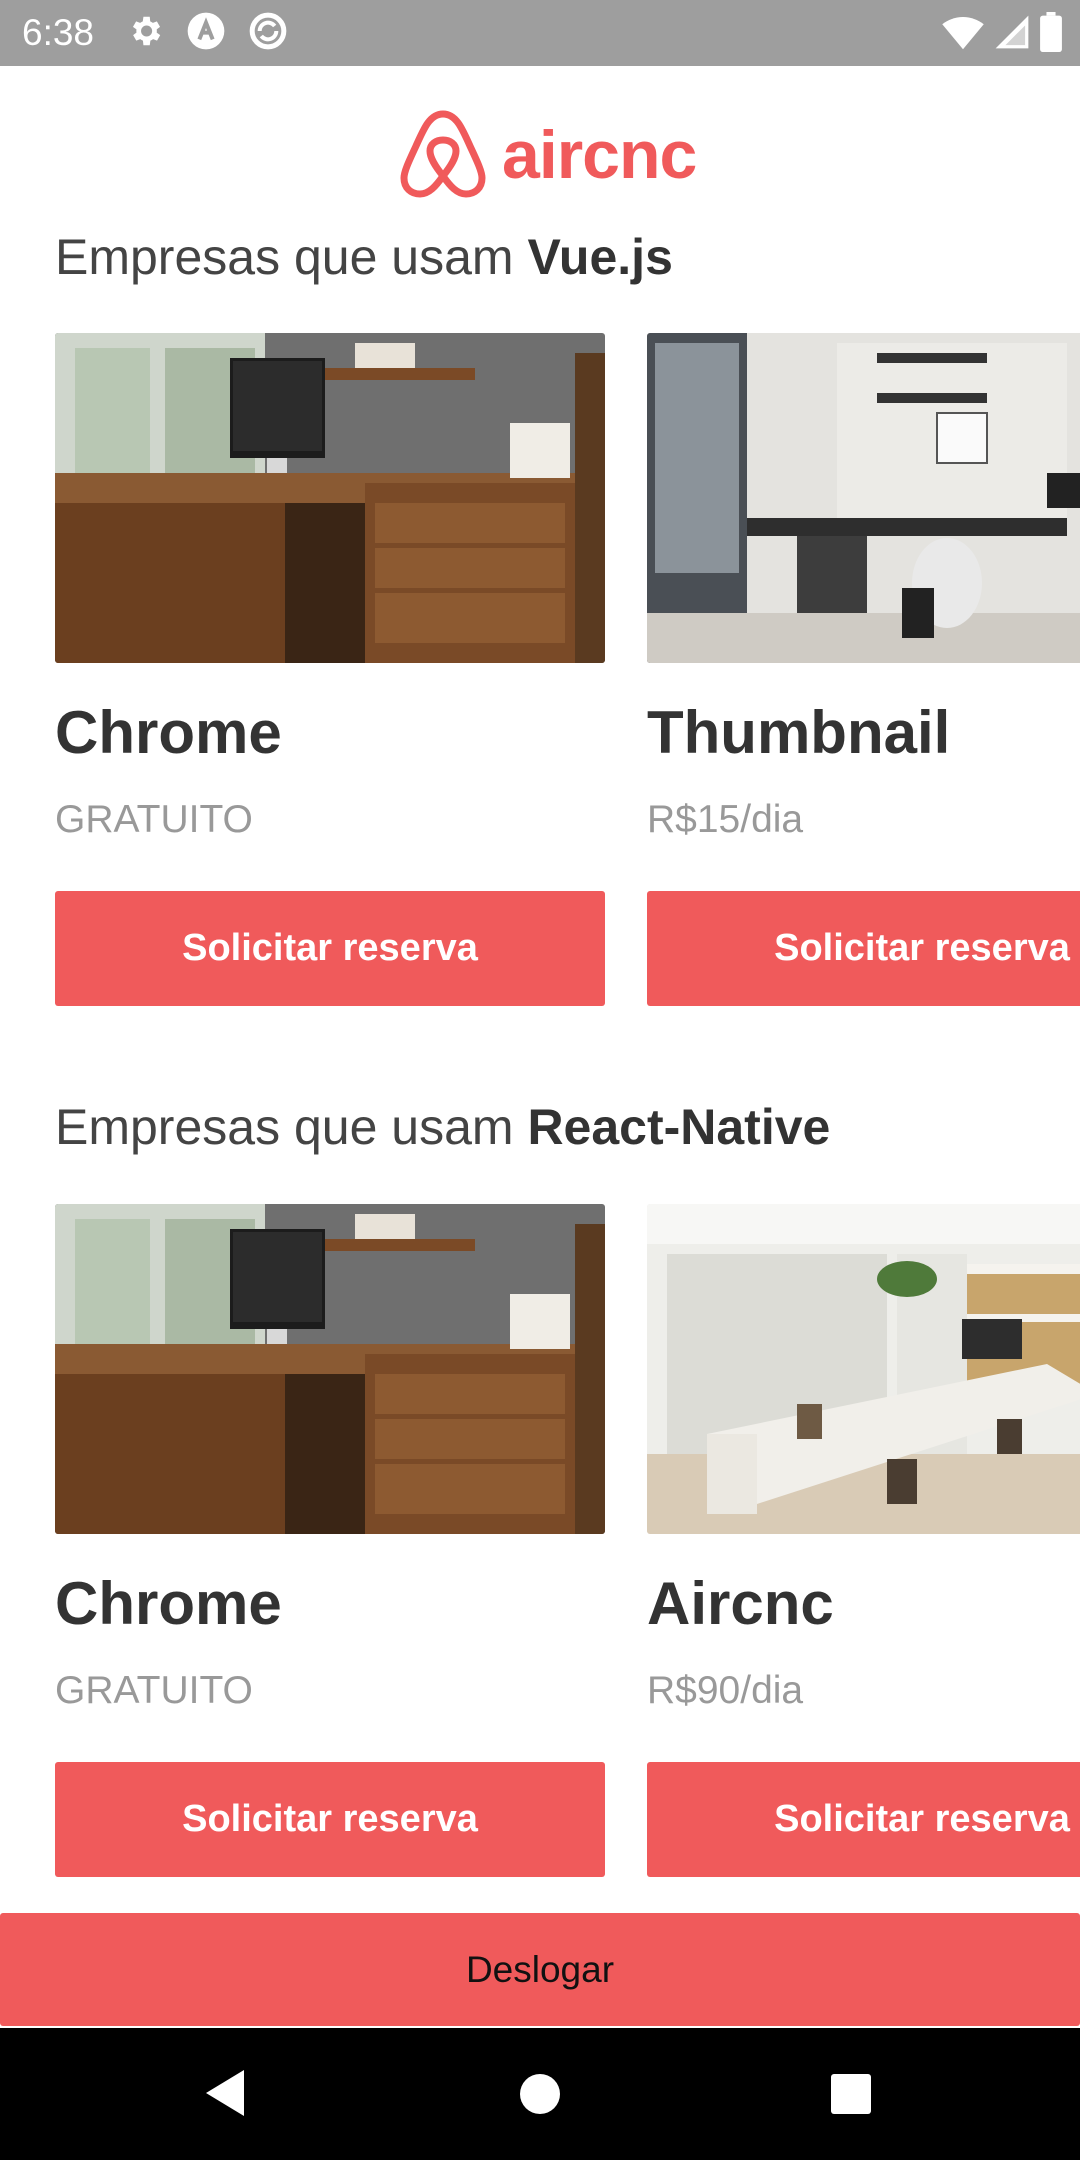 This screenshot has height=2160, width=1080. Describe the element at coordinates (268, 31) in the screenshot. I see `sync-icon` at that location.